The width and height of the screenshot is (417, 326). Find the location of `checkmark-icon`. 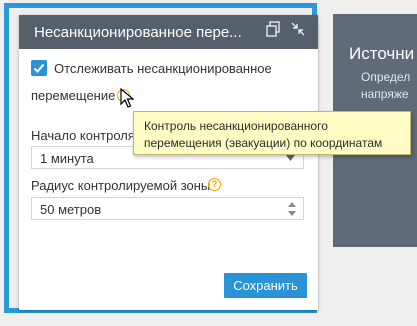

checkmark-icon is located at coordinates (39, 68).